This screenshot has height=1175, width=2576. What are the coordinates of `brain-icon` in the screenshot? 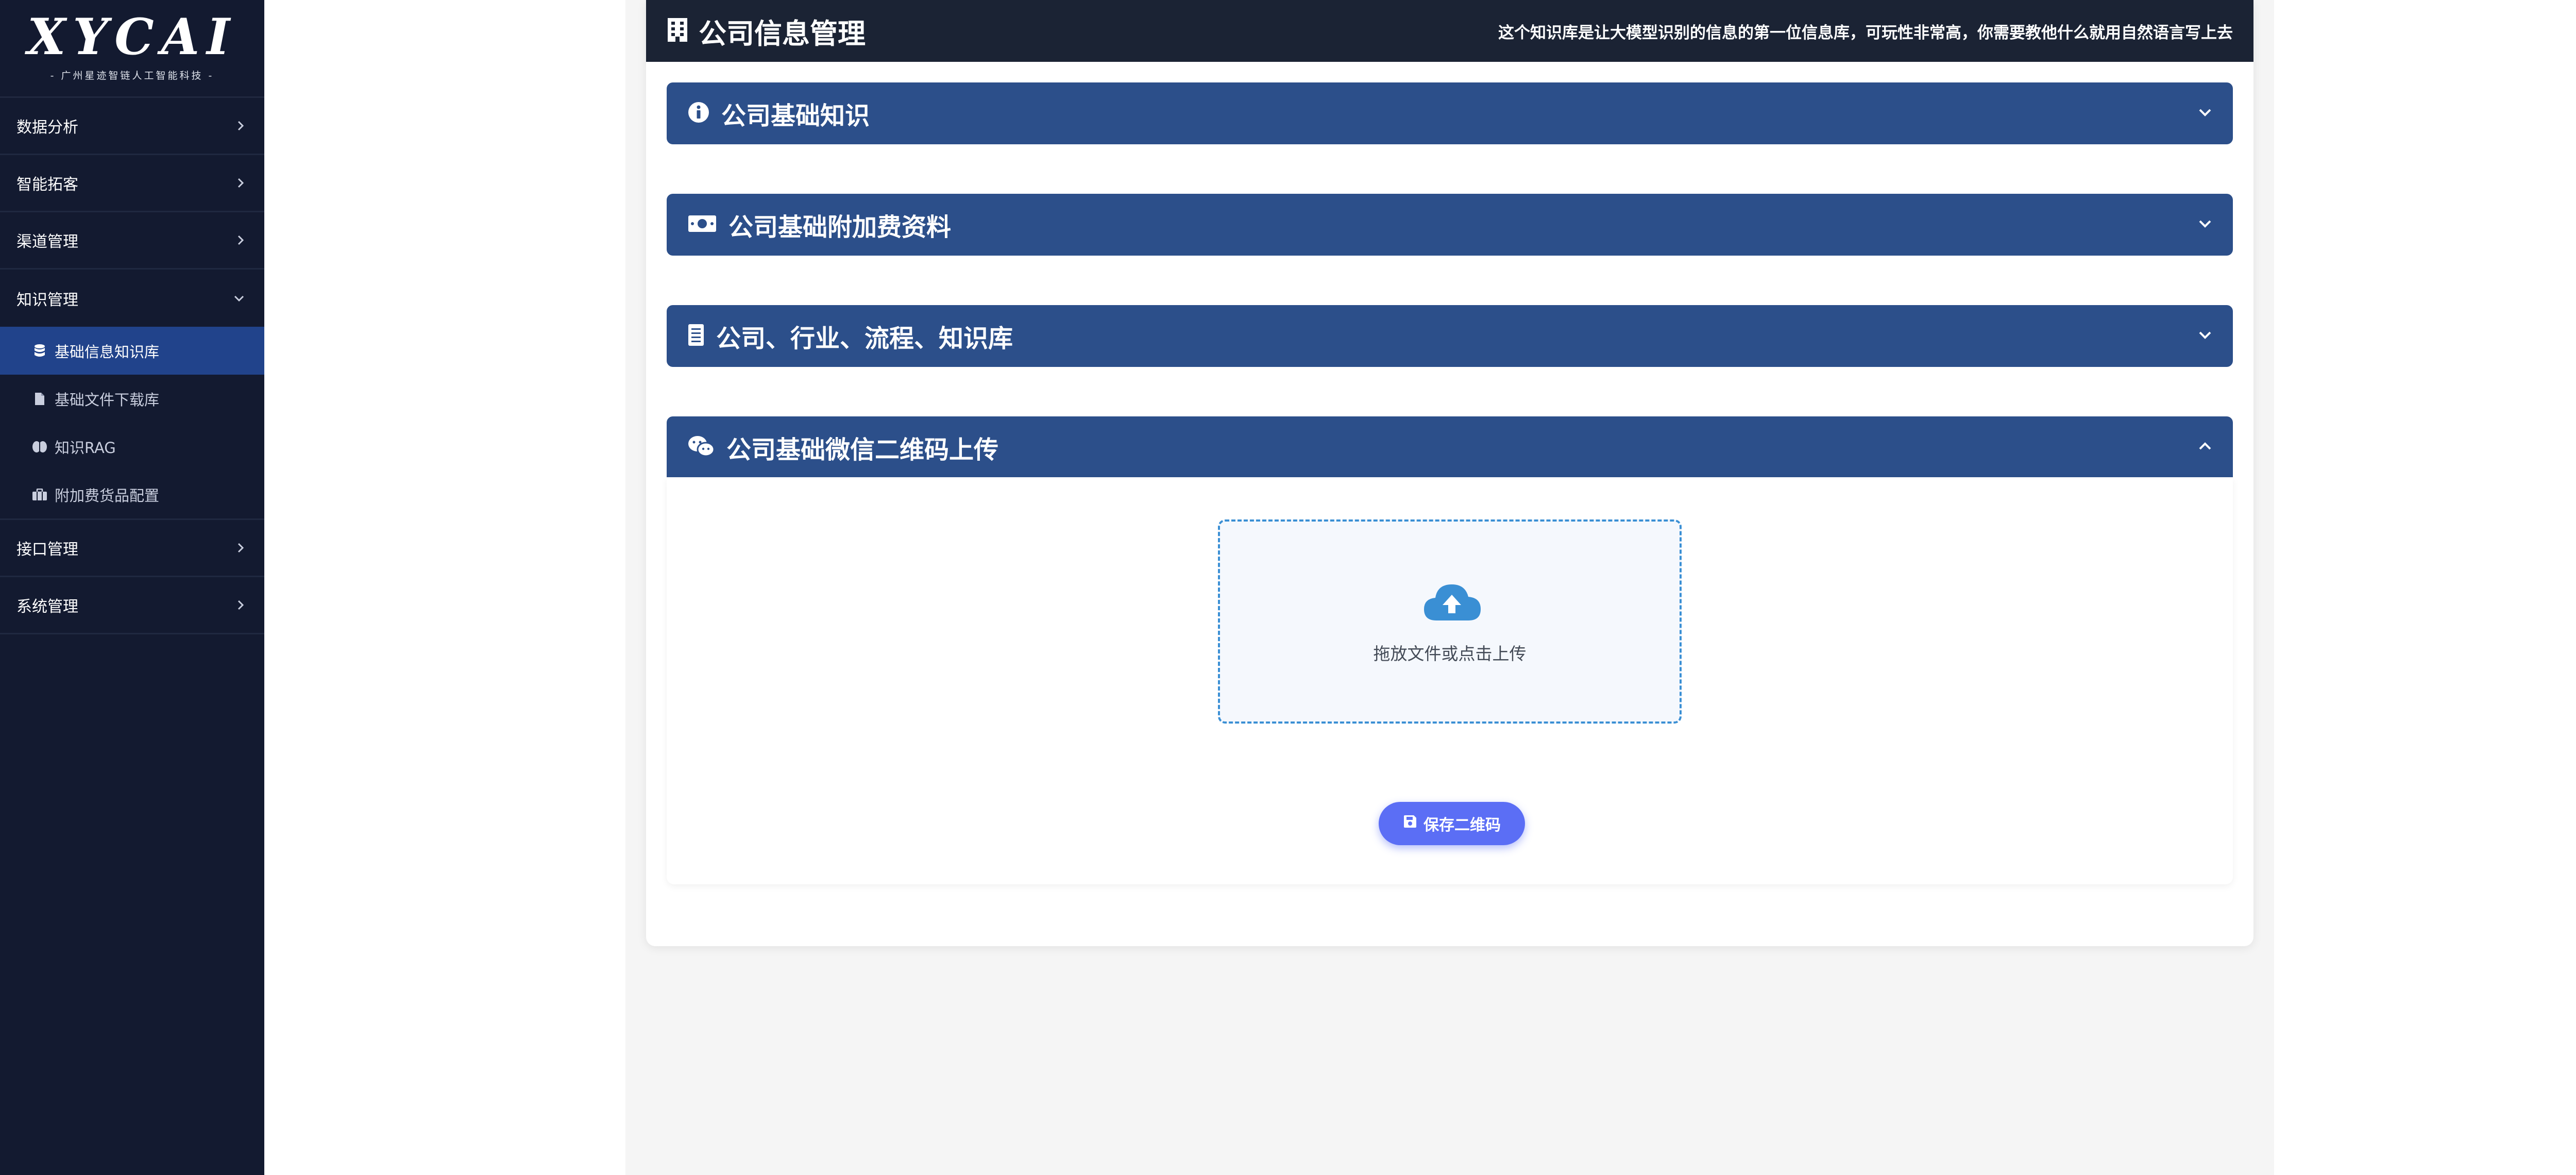 It's located at (39, 447).